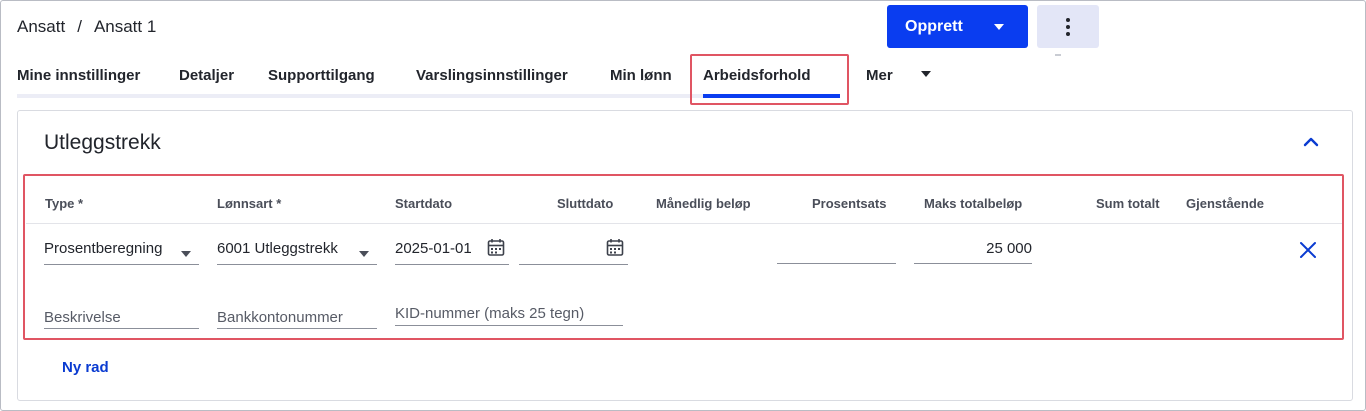 The width and height of the screenshot is (1366, 411). What do you see at coordinates (223, 79) in the screenshot?
I see `tab-detaljer: Detaljer` at bounding box center [223, 79].